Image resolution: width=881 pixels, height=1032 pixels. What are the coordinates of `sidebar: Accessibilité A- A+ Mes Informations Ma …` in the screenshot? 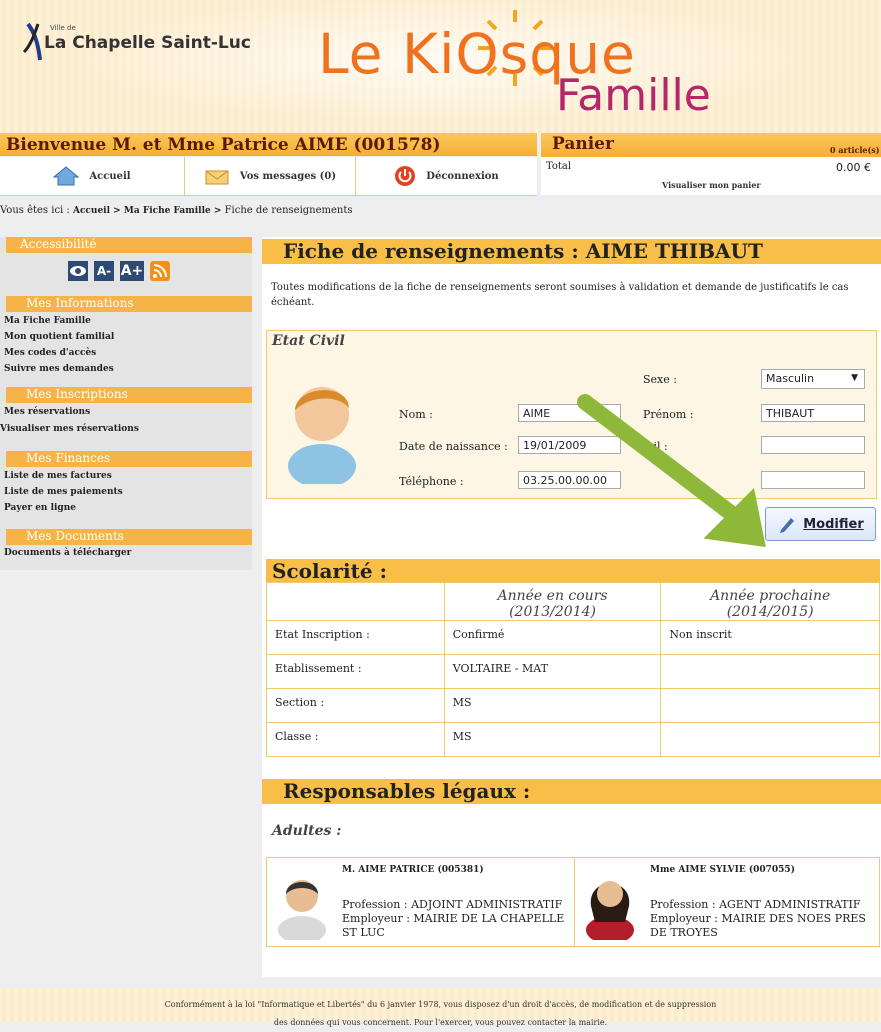 It's located at (126, 403).